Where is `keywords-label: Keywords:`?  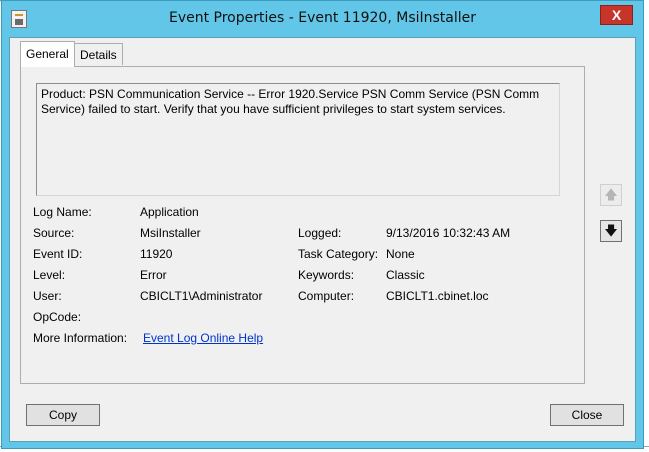 keywords-label: Keywords: is located at coordinates (326, 275).